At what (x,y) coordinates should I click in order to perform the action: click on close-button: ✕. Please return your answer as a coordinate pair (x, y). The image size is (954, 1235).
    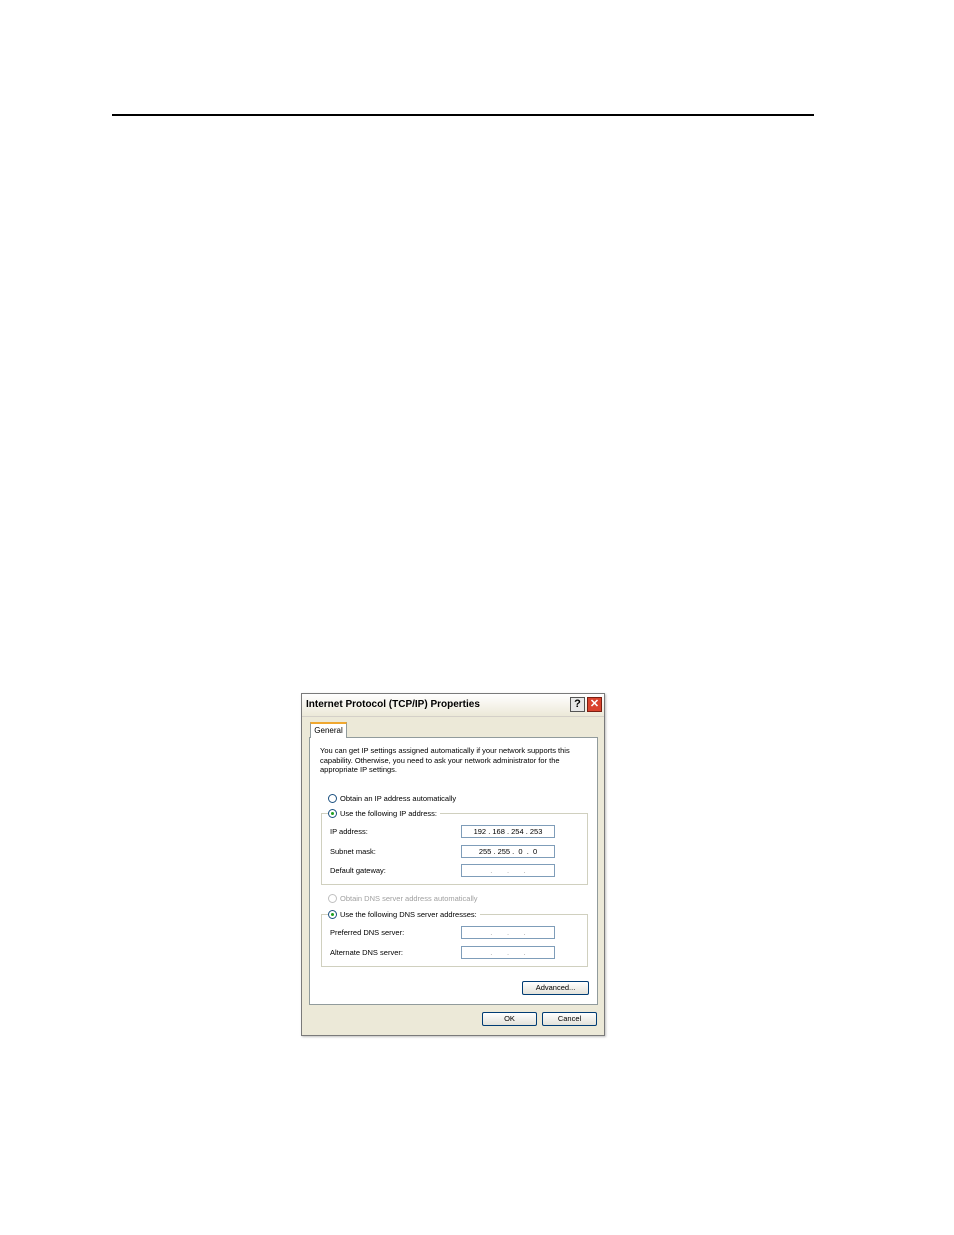
    Looking at the image, I should click on (594, 704).